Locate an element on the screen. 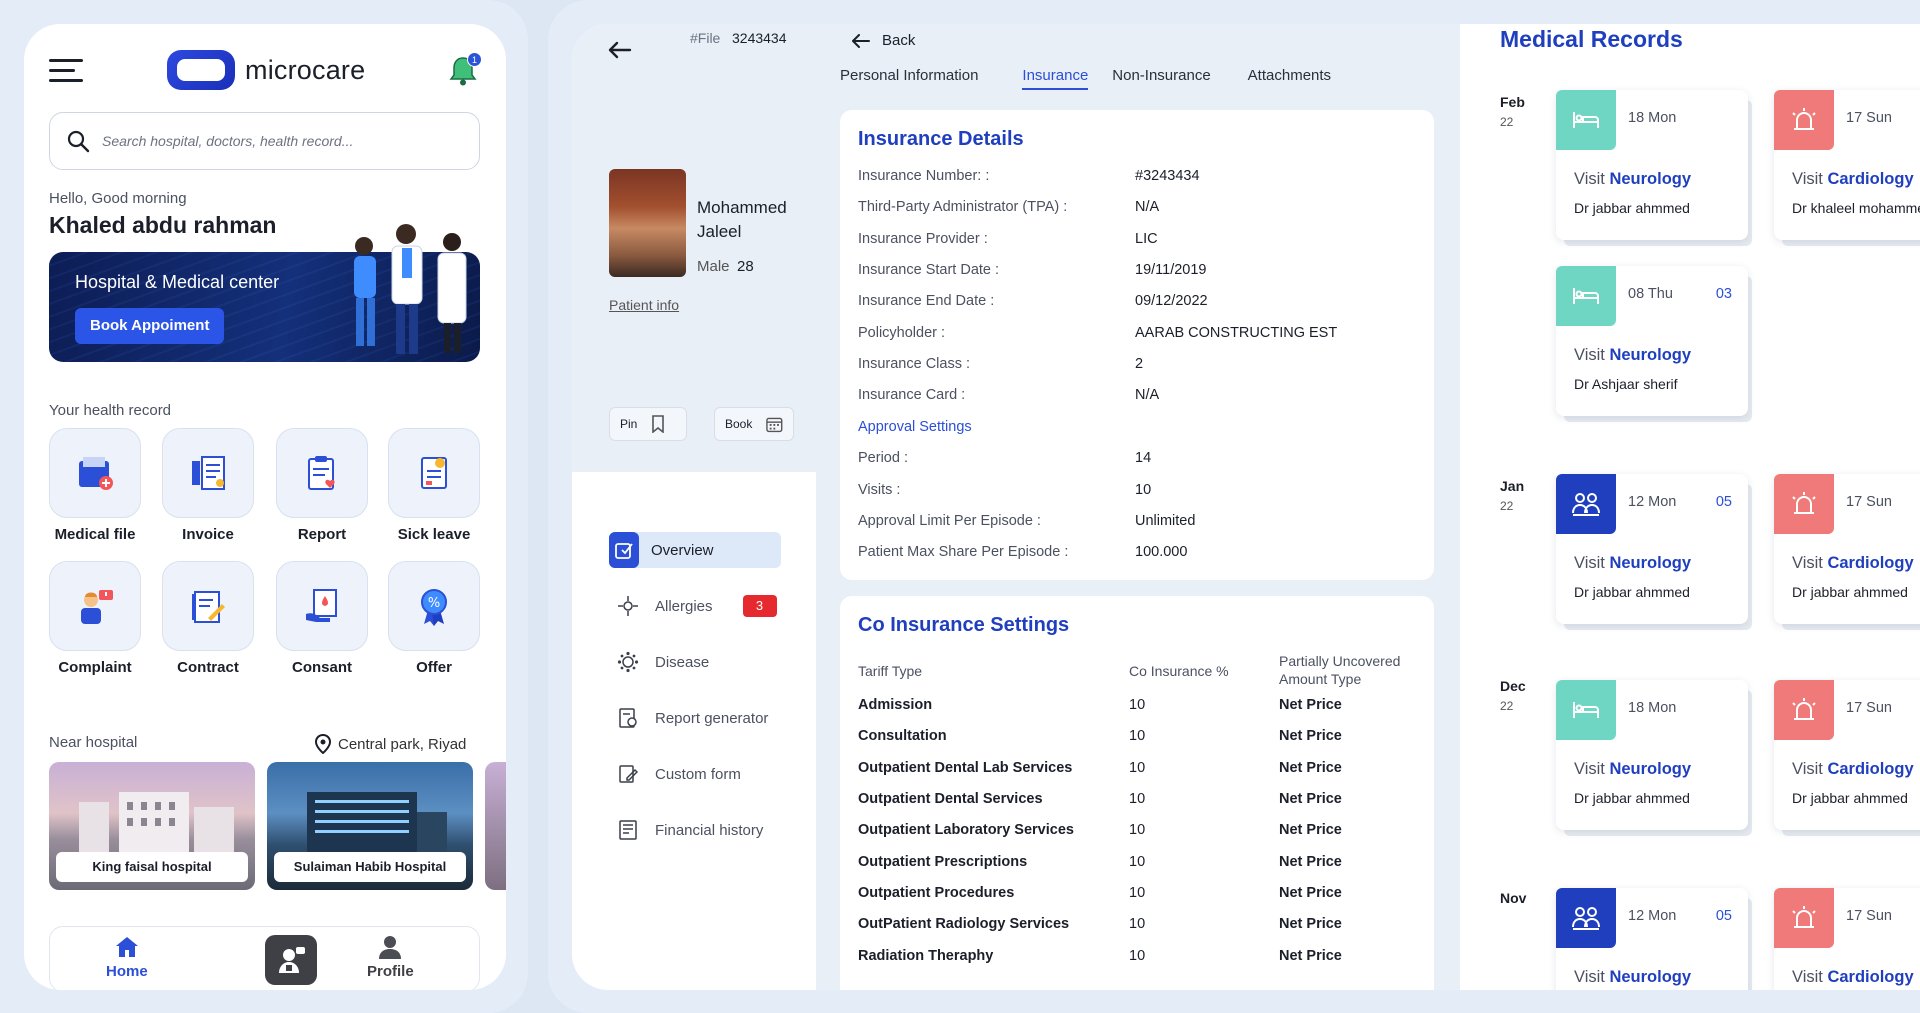  back-arrow-icon is located at coordinates (620, 52).